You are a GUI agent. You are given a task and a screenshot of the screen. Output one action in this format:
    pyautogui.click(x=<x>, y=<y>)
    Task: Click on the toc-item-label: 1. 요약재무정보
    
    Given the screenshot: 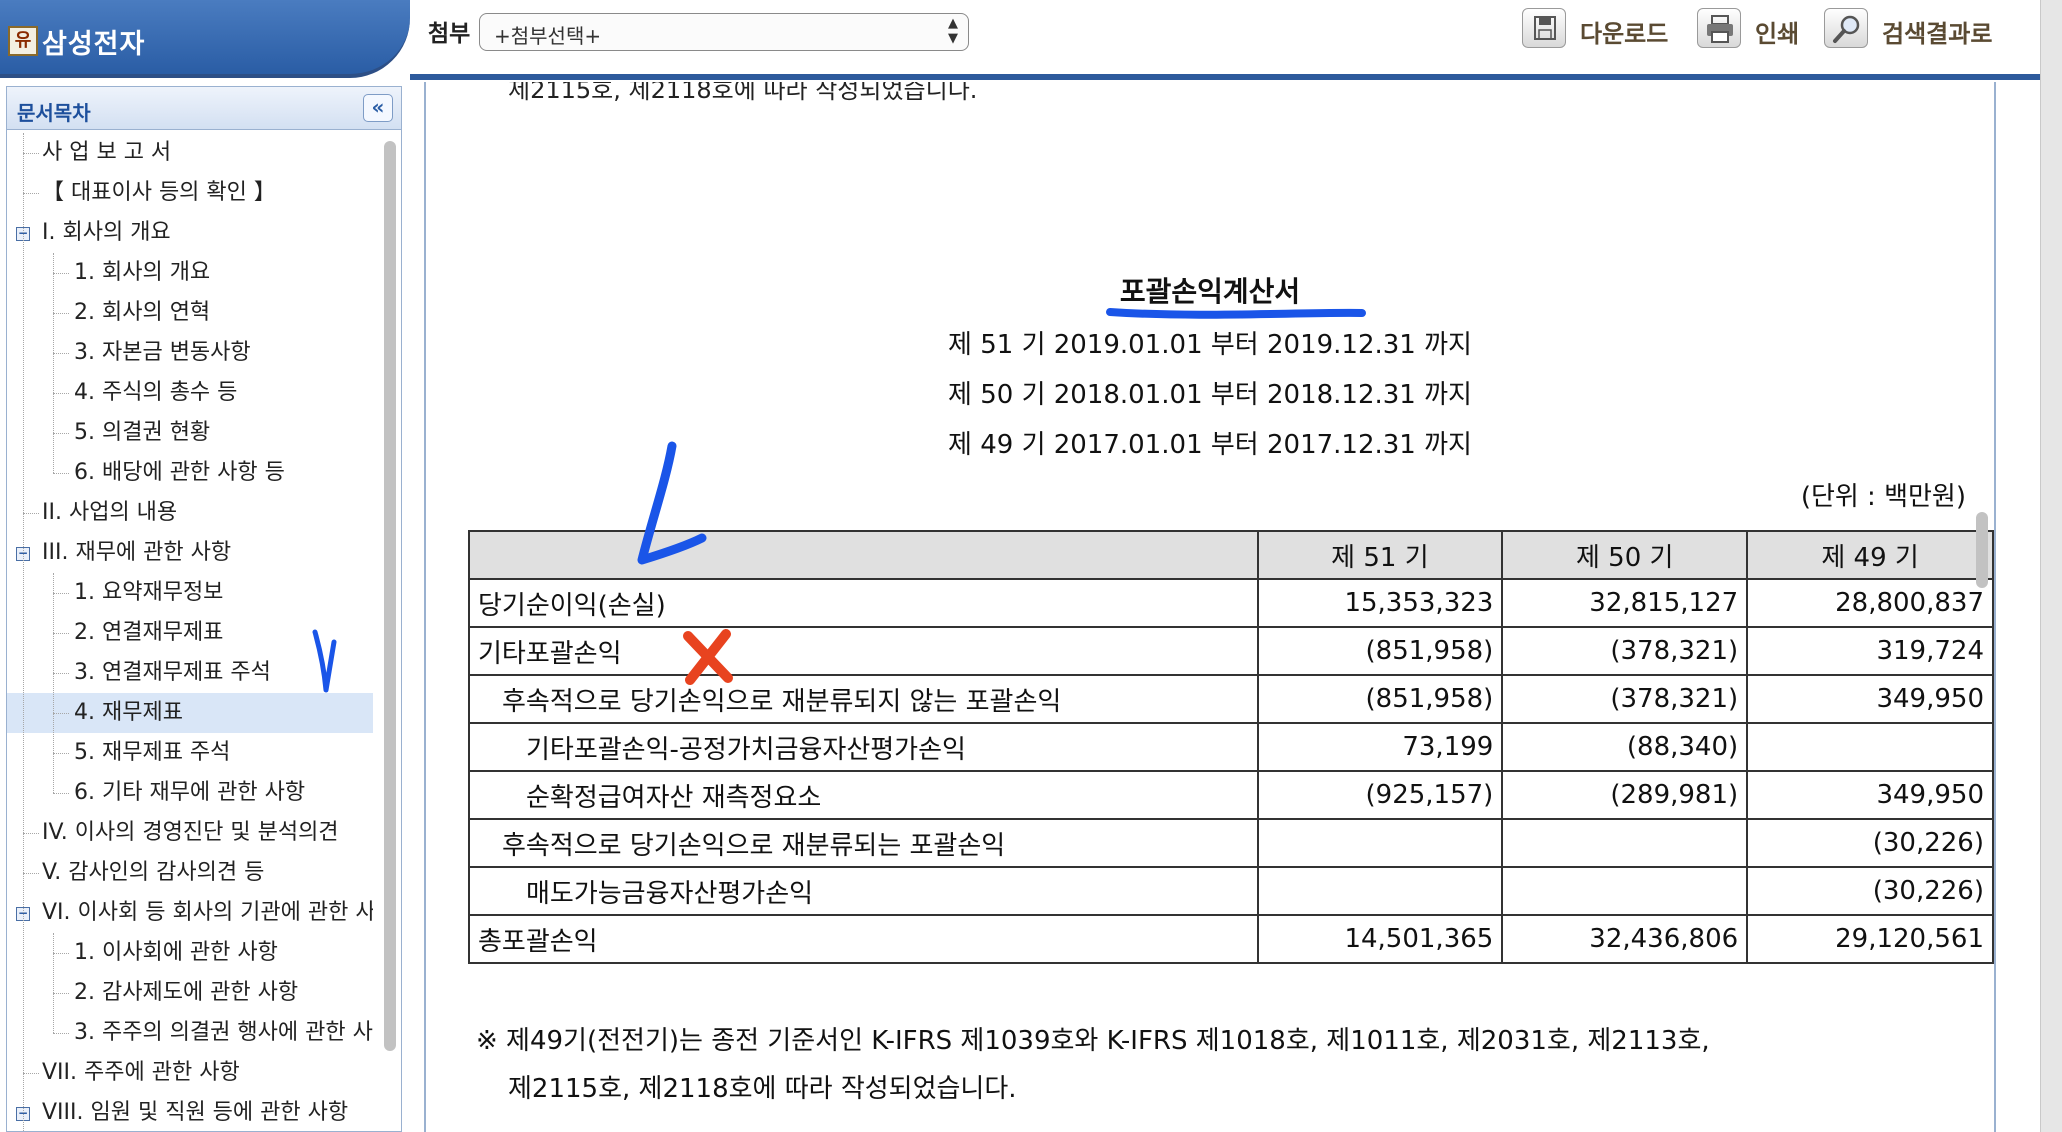 What is the action you would take?
    pyautogui.click(x=149, y=592)
    